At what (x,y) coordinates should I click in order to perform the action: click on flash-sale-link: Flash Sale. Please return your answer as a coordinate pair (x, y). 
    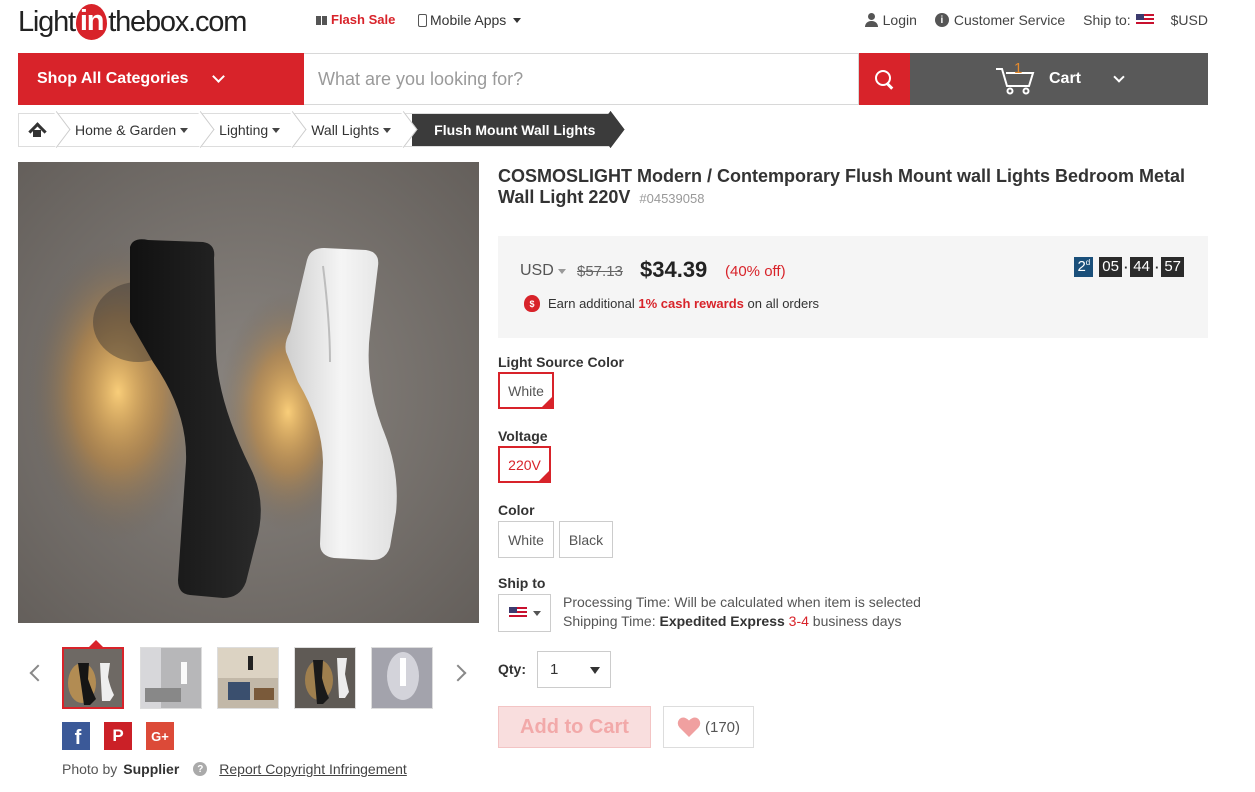
    Looking at the image, I should click on (355, 19).